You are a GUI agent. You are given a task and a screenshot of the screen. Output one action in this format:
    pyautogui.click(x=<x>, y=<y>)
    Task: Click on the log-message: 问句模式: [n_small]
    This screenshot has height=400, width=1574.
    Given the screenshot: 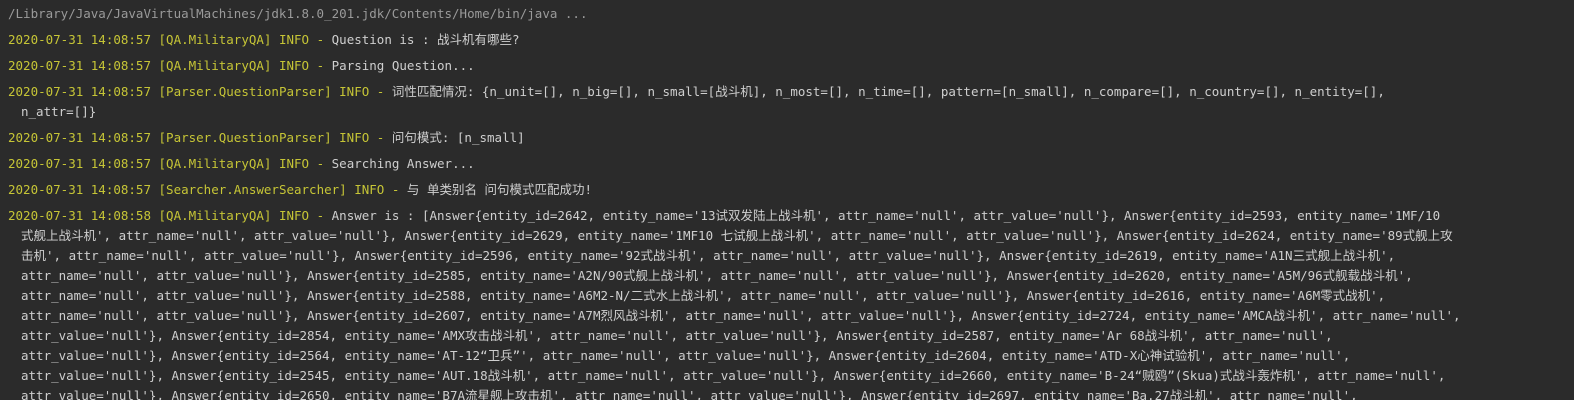 What is the action you would take?
    pyautogui.click(x=458, y=137)
    